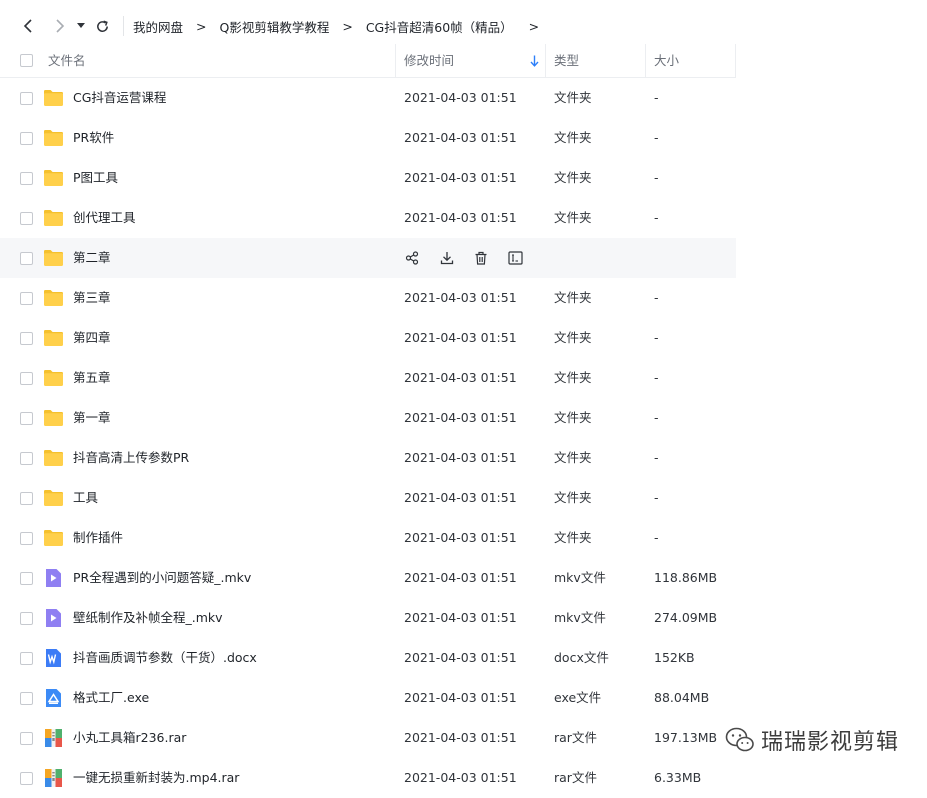 The height and width of the screenshot is (798, 927). I want to click on file-name: 壁纸制作及补帧全程_.mkv, so click(148, 618).